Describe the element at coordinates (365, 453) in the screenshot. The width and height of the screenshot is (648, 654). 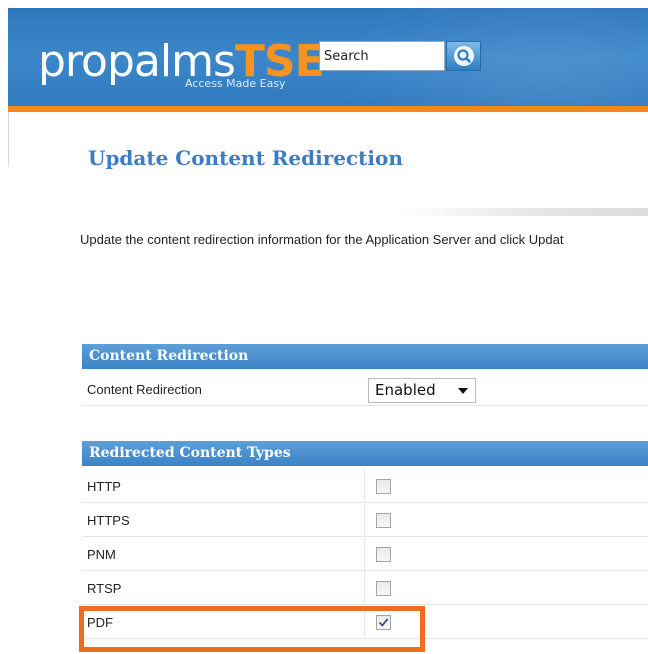
I see `section-header-redirected-content-types: Redirected Content Types` at that location.